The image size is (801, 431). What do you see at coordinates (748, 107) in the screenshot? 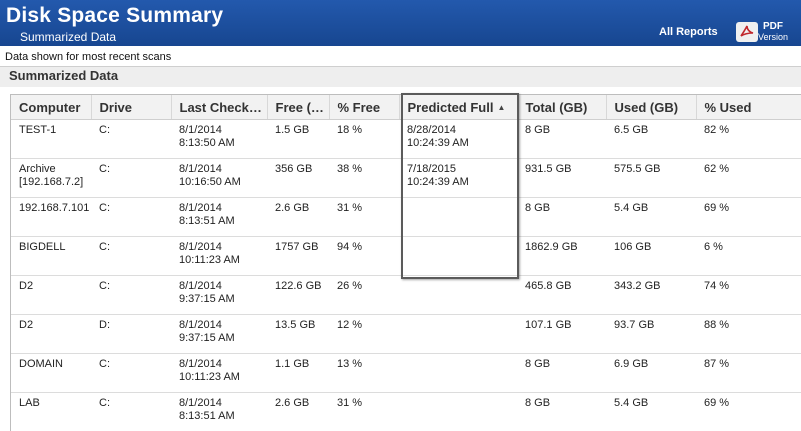
I see `column-header-pct-used: % Used` at bounding box center [748, 107].